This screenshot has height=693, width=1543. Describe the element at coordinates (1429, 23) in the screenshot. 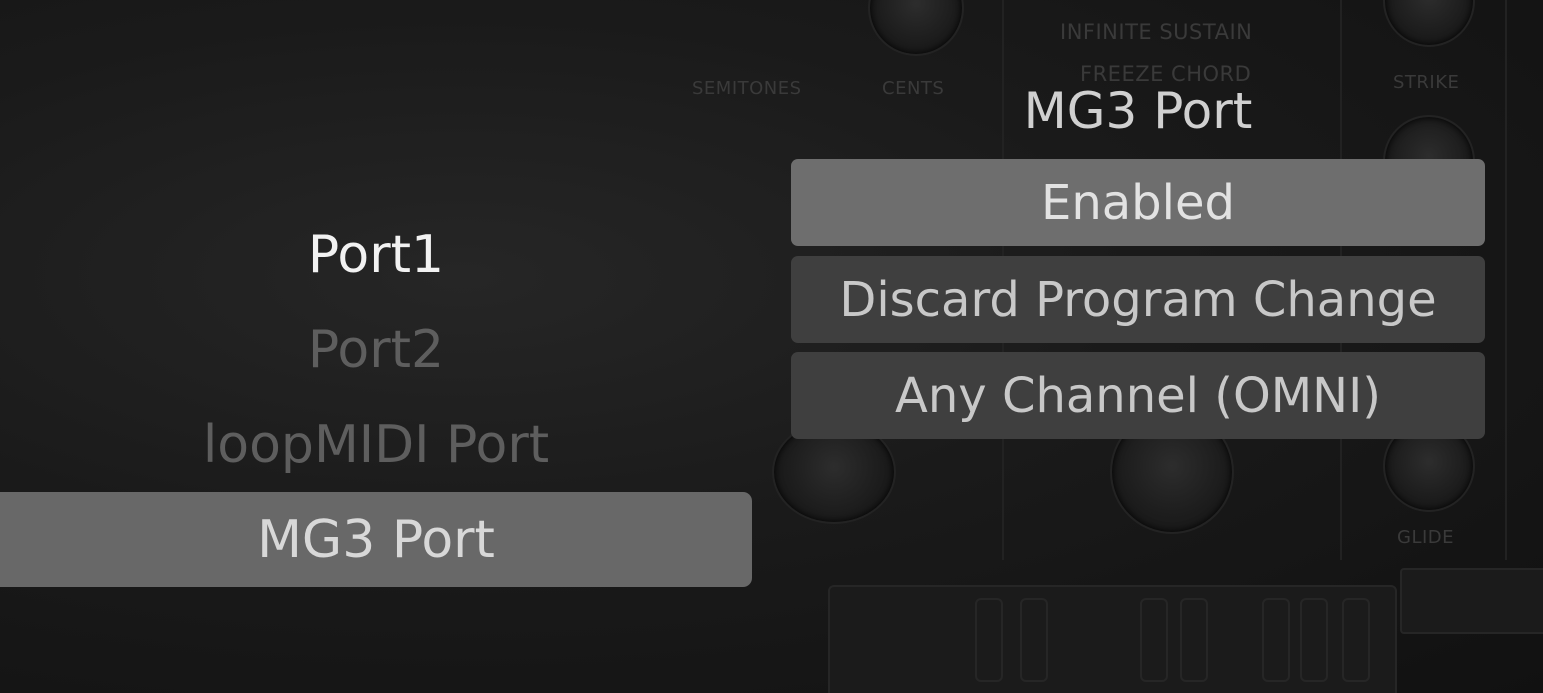

I see `strike-knob-top` at that location.